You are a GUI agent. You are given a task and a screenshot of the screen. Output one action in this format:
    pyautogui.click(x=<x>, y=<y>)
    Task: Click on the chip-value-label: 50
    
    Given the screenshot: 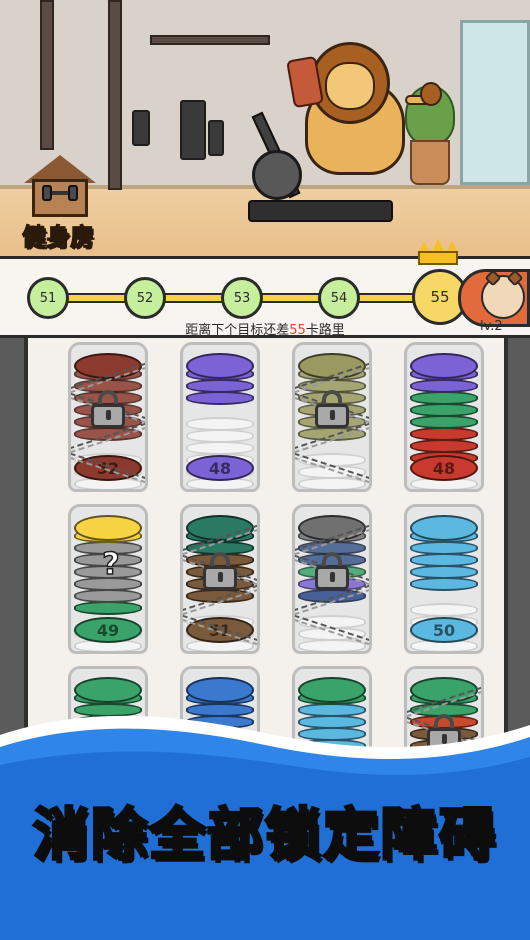 What is the action you would take?
    pyautogui.click(x=444, y=630)
    